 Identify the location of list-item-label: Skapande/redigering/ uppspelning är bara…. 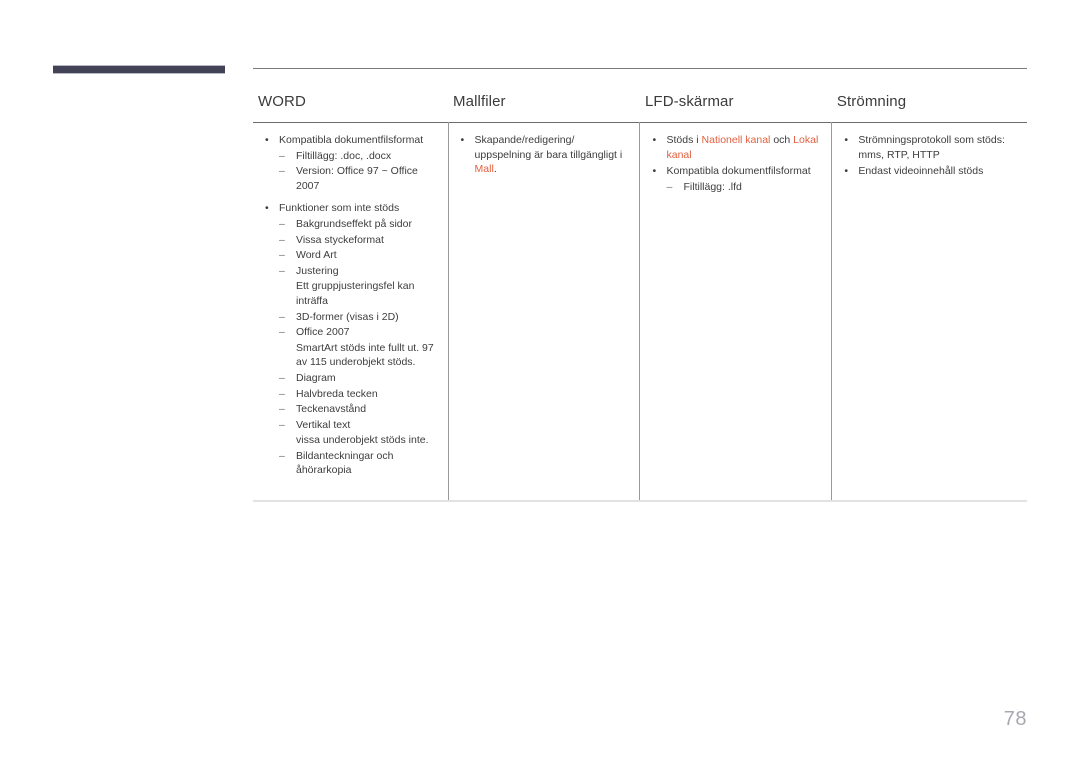
(549, 154).